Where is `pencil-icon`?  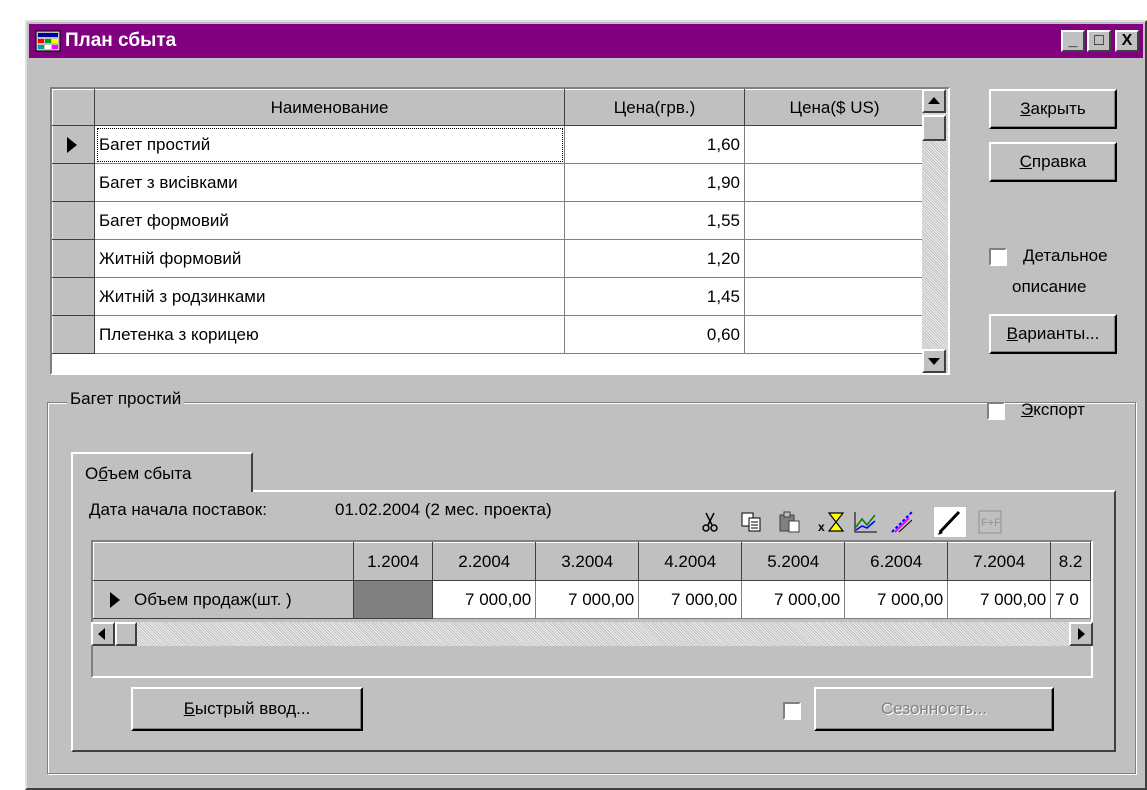
pencil-icon is located at coordinates (950, 522).